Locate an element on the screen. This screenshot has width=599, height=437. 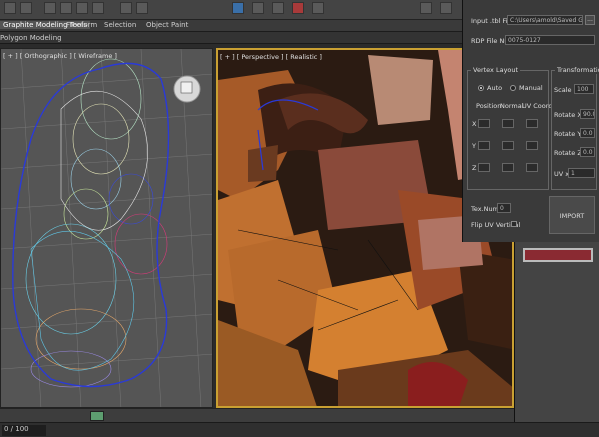
rotate-z-label: Rotate Z is located at coordinates (568, 153).